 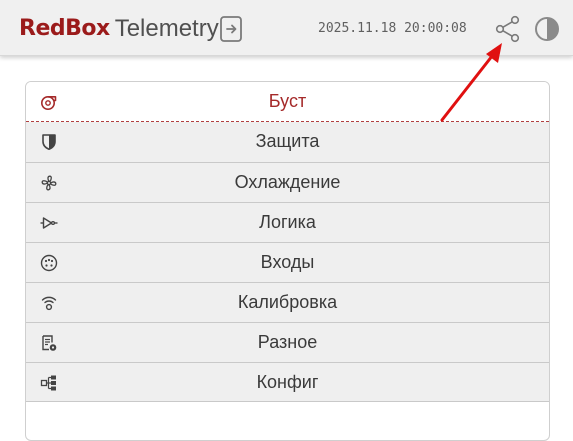 I want to click on app-header: RedBox Telemetry 2025.11.18 20:00:08, so click(x=286, y=28).